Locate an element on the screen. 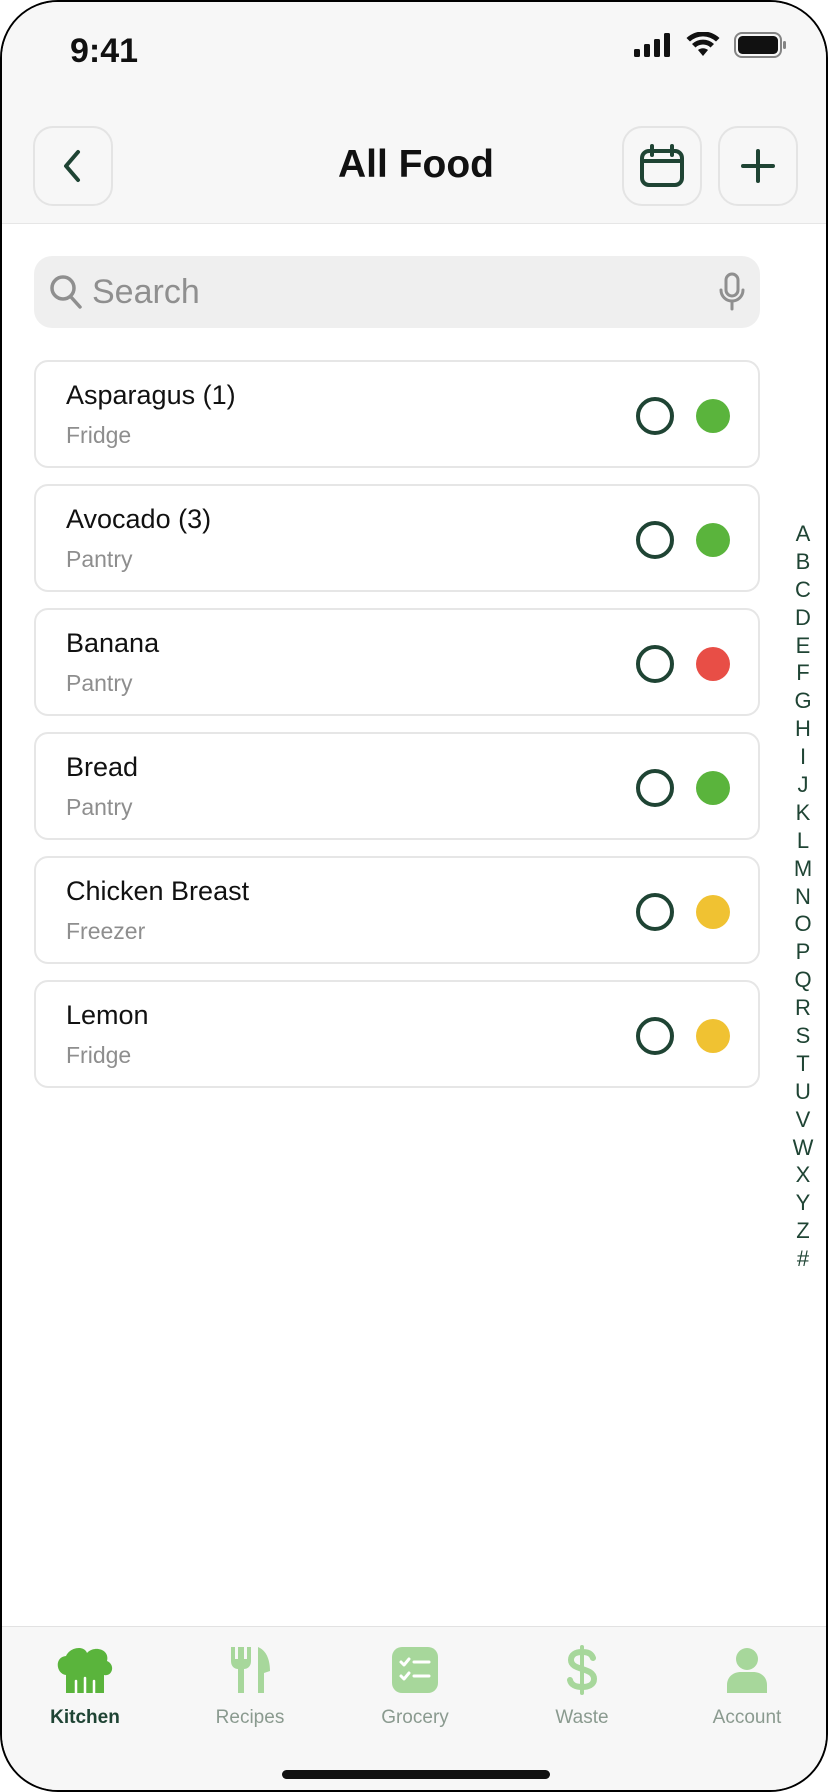  status-icons is located at coordinates (711, 45).